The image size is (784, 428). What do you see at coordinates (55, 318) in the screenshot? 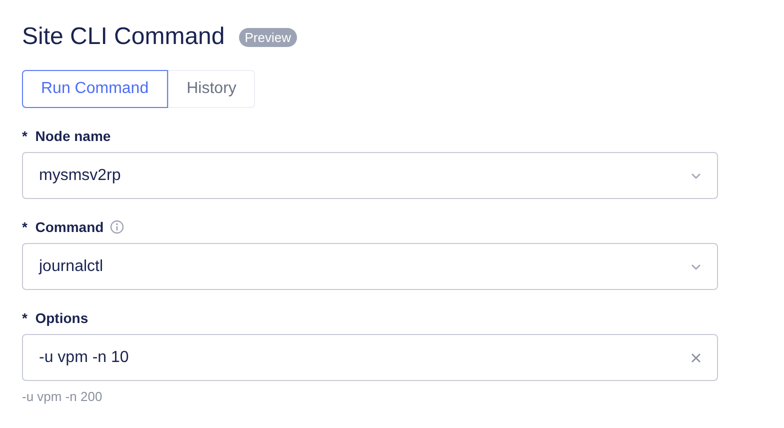
I see `field-label: * Options` at bounding box center [55, 318].